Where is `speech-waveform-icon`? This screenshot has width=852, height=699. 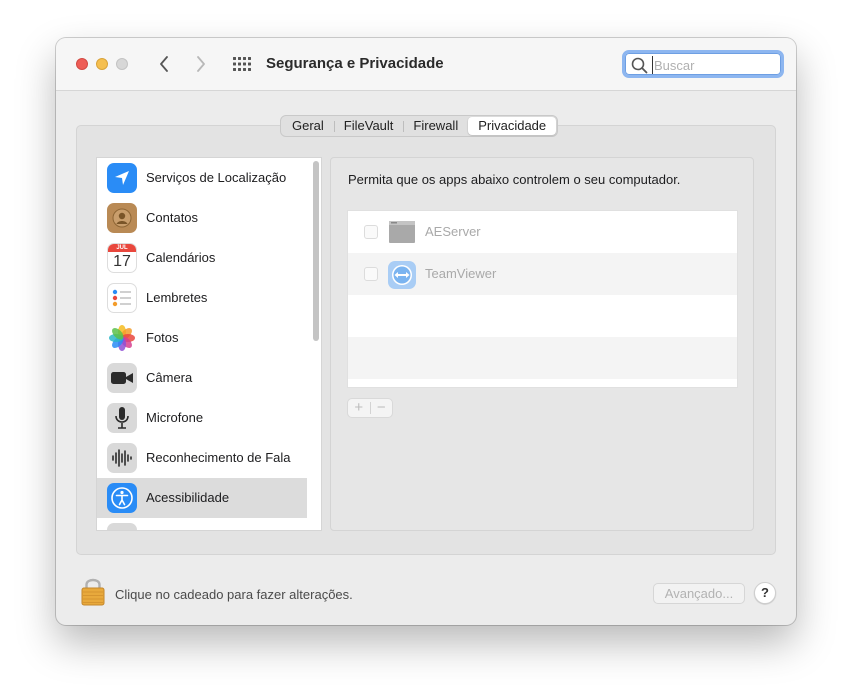
speech-waveform-icon is located at coordinates (122, 458).